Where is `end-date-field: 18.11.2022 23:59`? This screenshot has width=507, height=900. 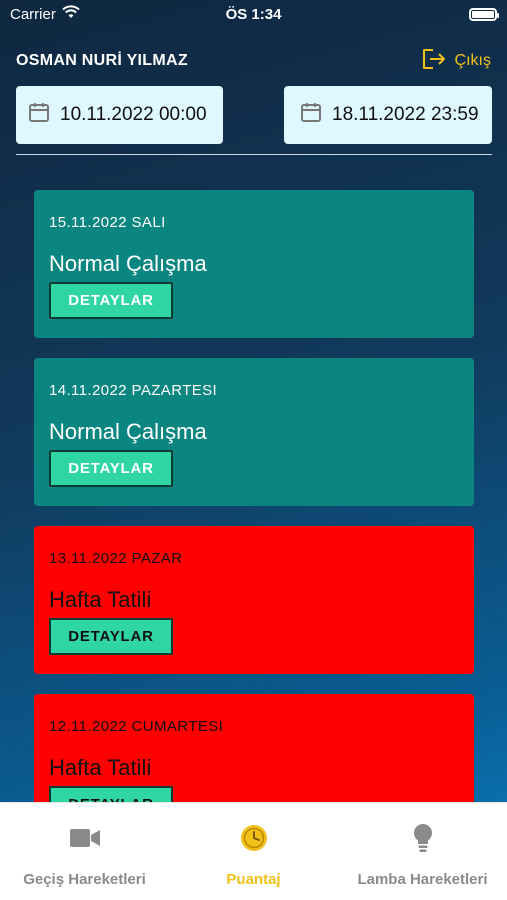 end-date-field: 18.11.2022 23:59 is located at coordinates (388, 115).